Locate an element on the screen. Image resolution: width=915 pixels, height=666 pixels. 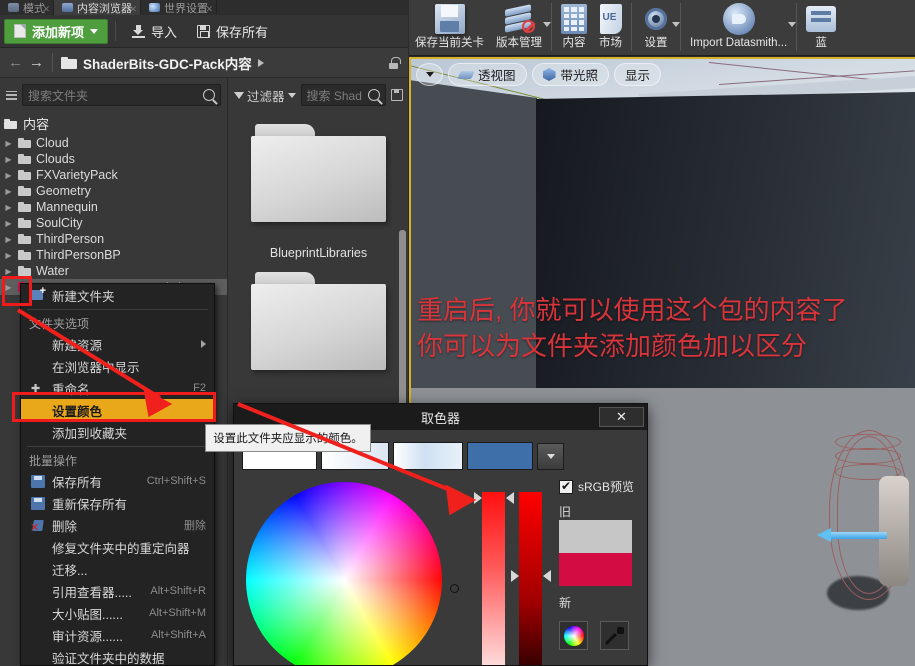
menu-divider is located at coordinates (117, 446).